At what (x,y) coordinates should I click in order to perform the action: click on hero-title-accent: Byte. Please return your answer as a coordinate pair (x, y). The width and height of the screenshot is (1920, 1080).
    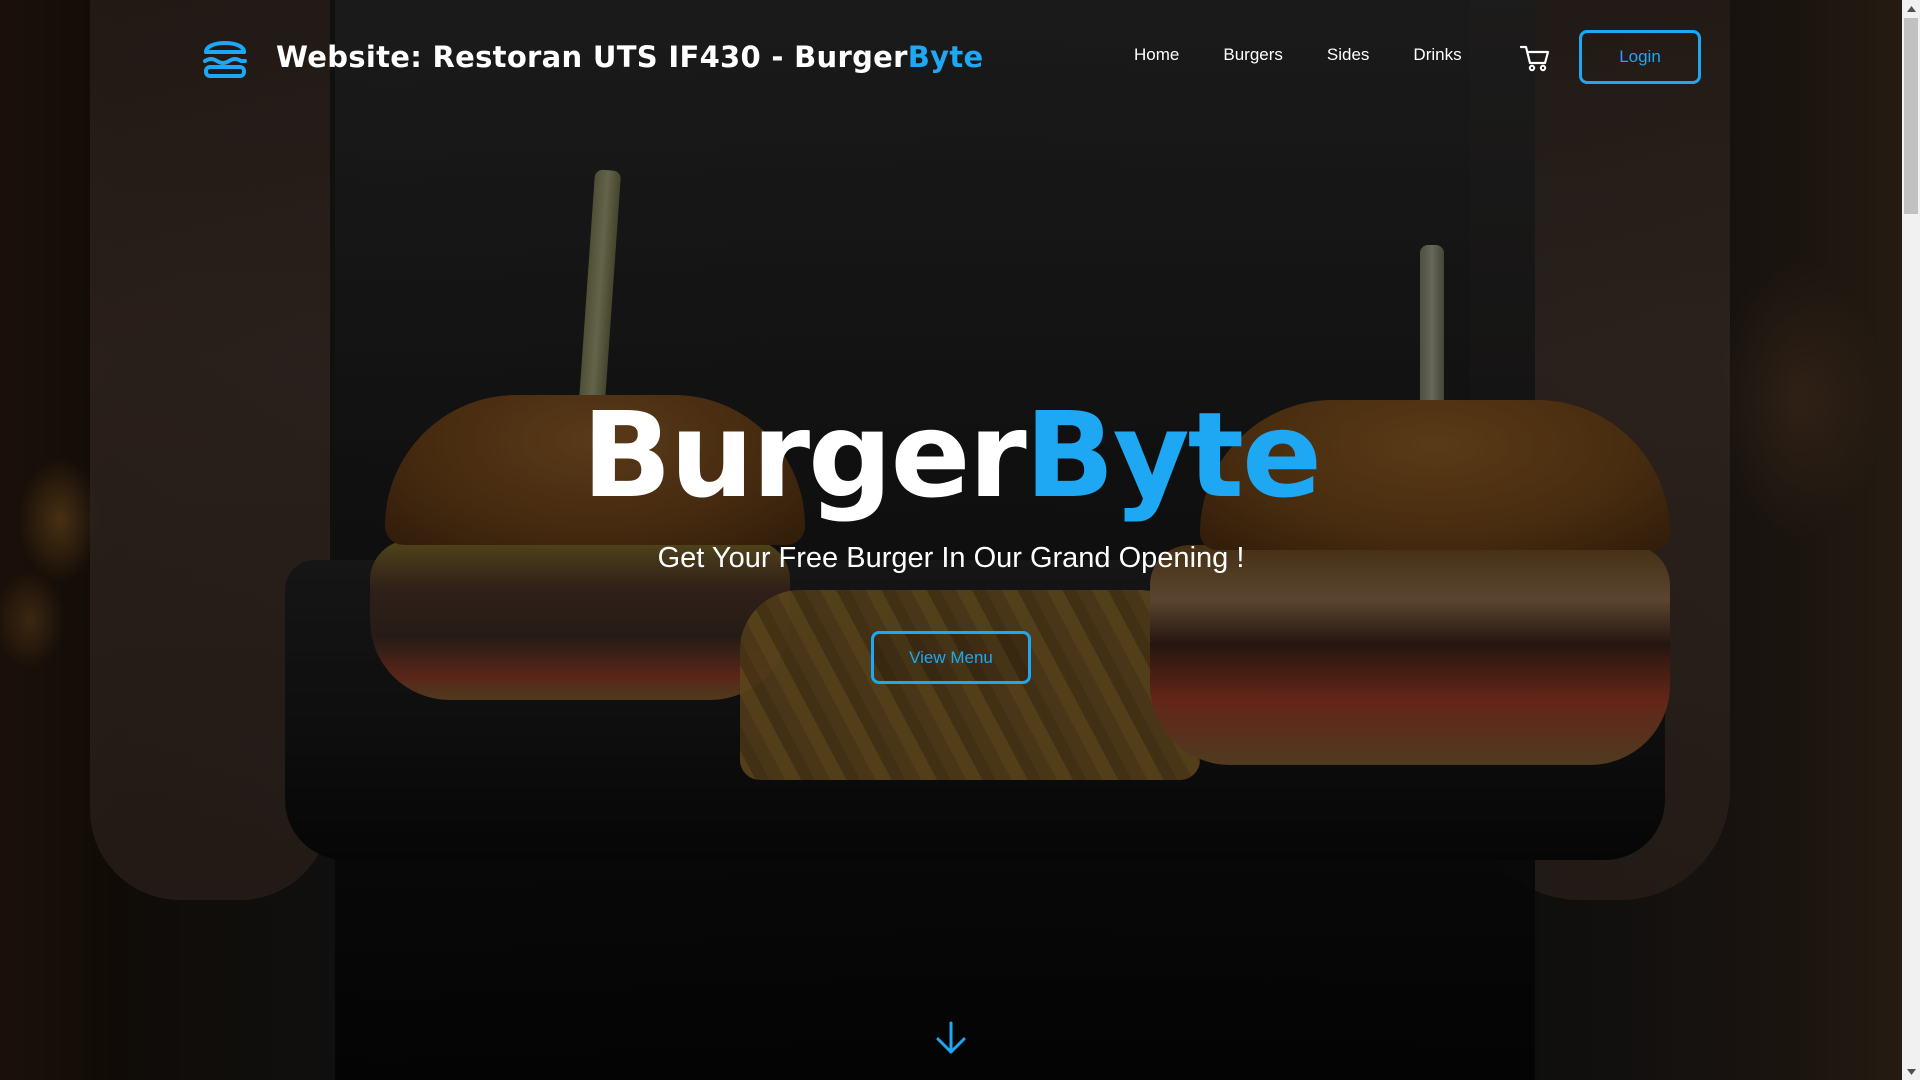
    Looking at the image, I should click on (1173, 455).